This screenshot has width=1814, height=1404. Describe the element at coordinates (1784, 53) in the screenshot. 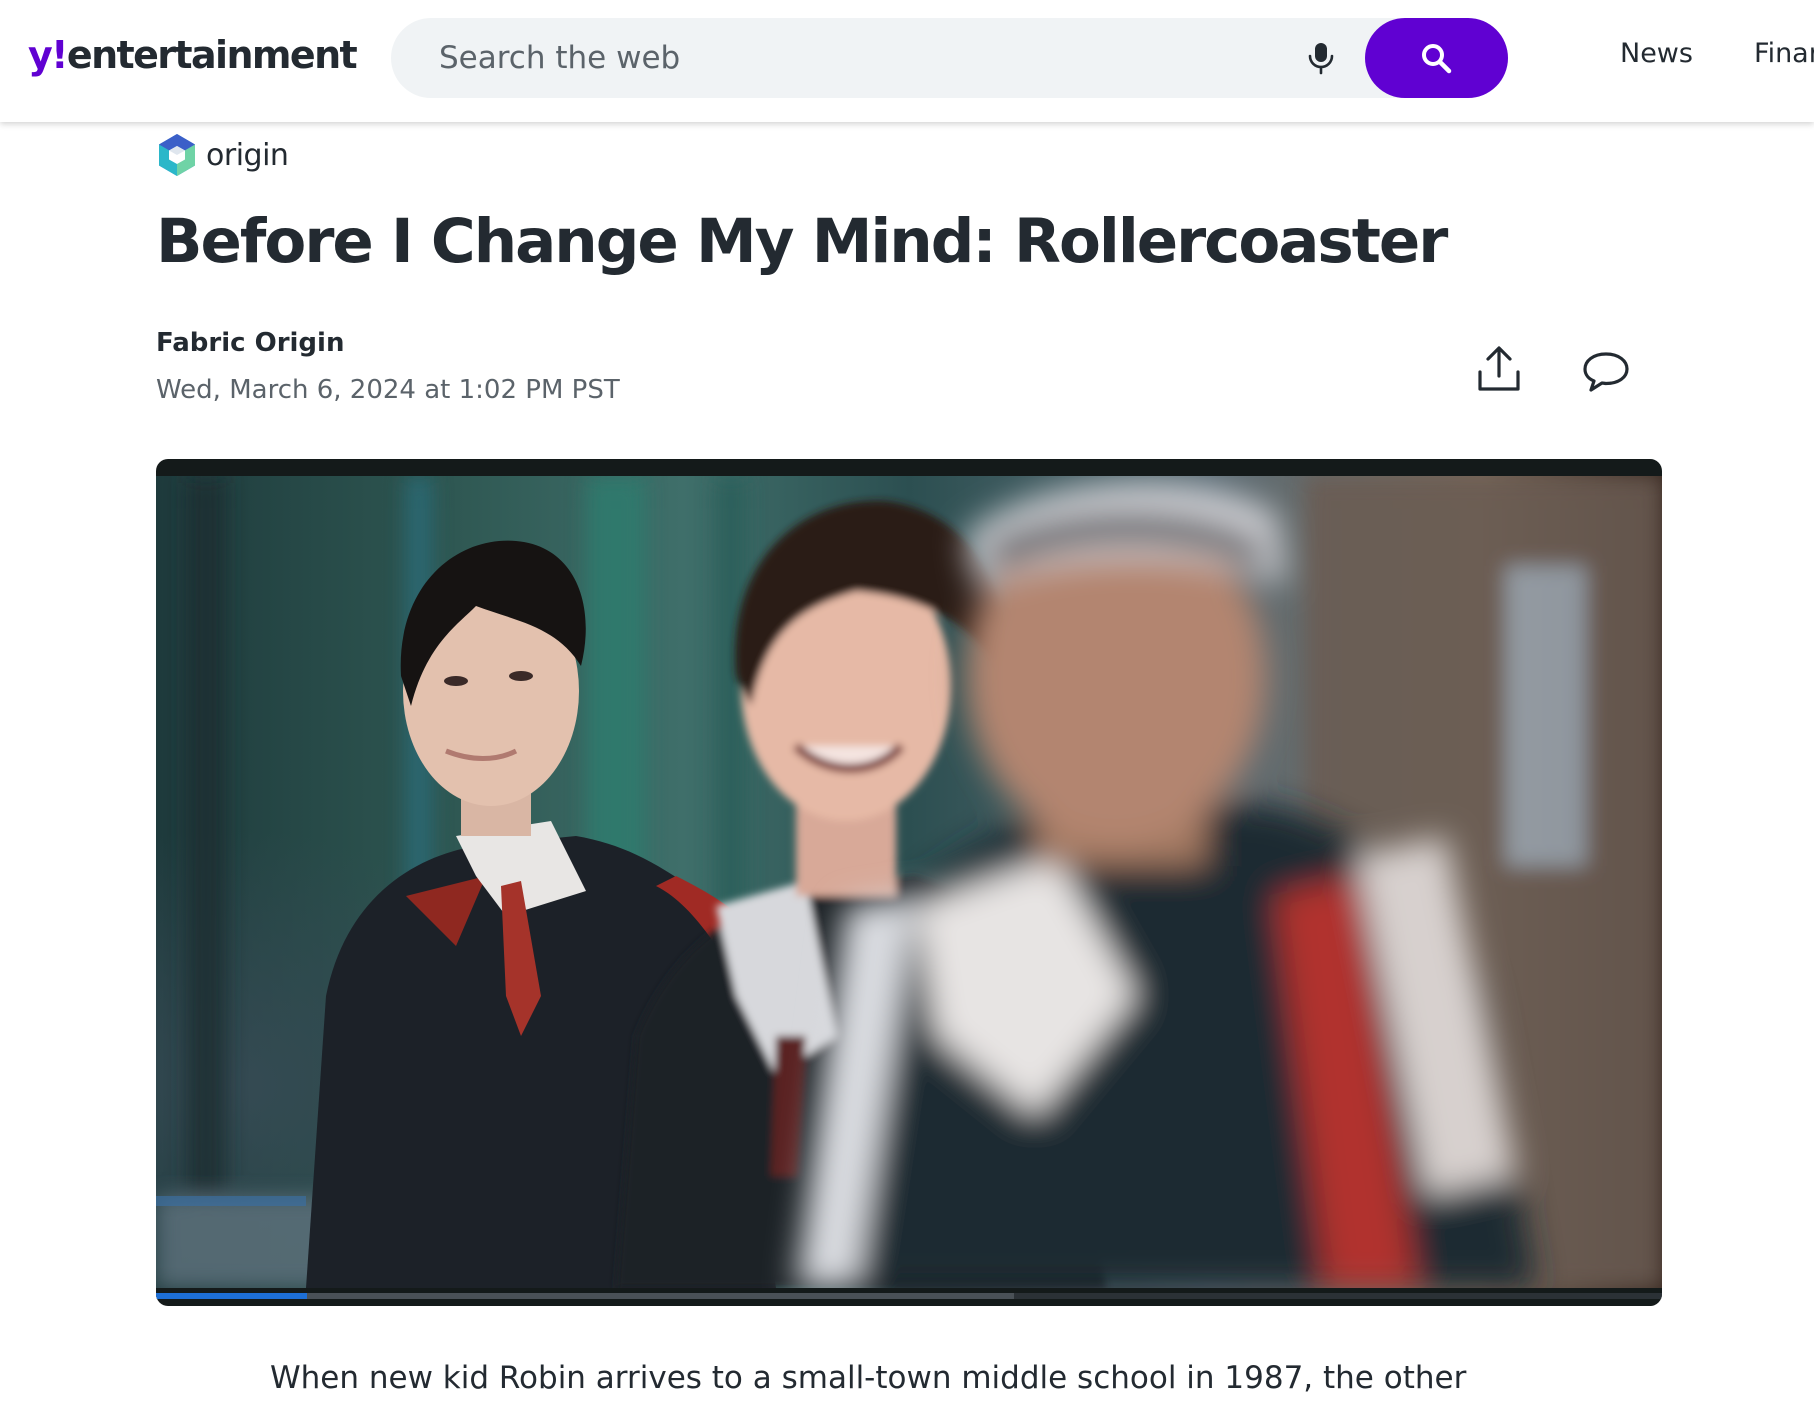

I see `nav-link-finance: Finar` at that location.